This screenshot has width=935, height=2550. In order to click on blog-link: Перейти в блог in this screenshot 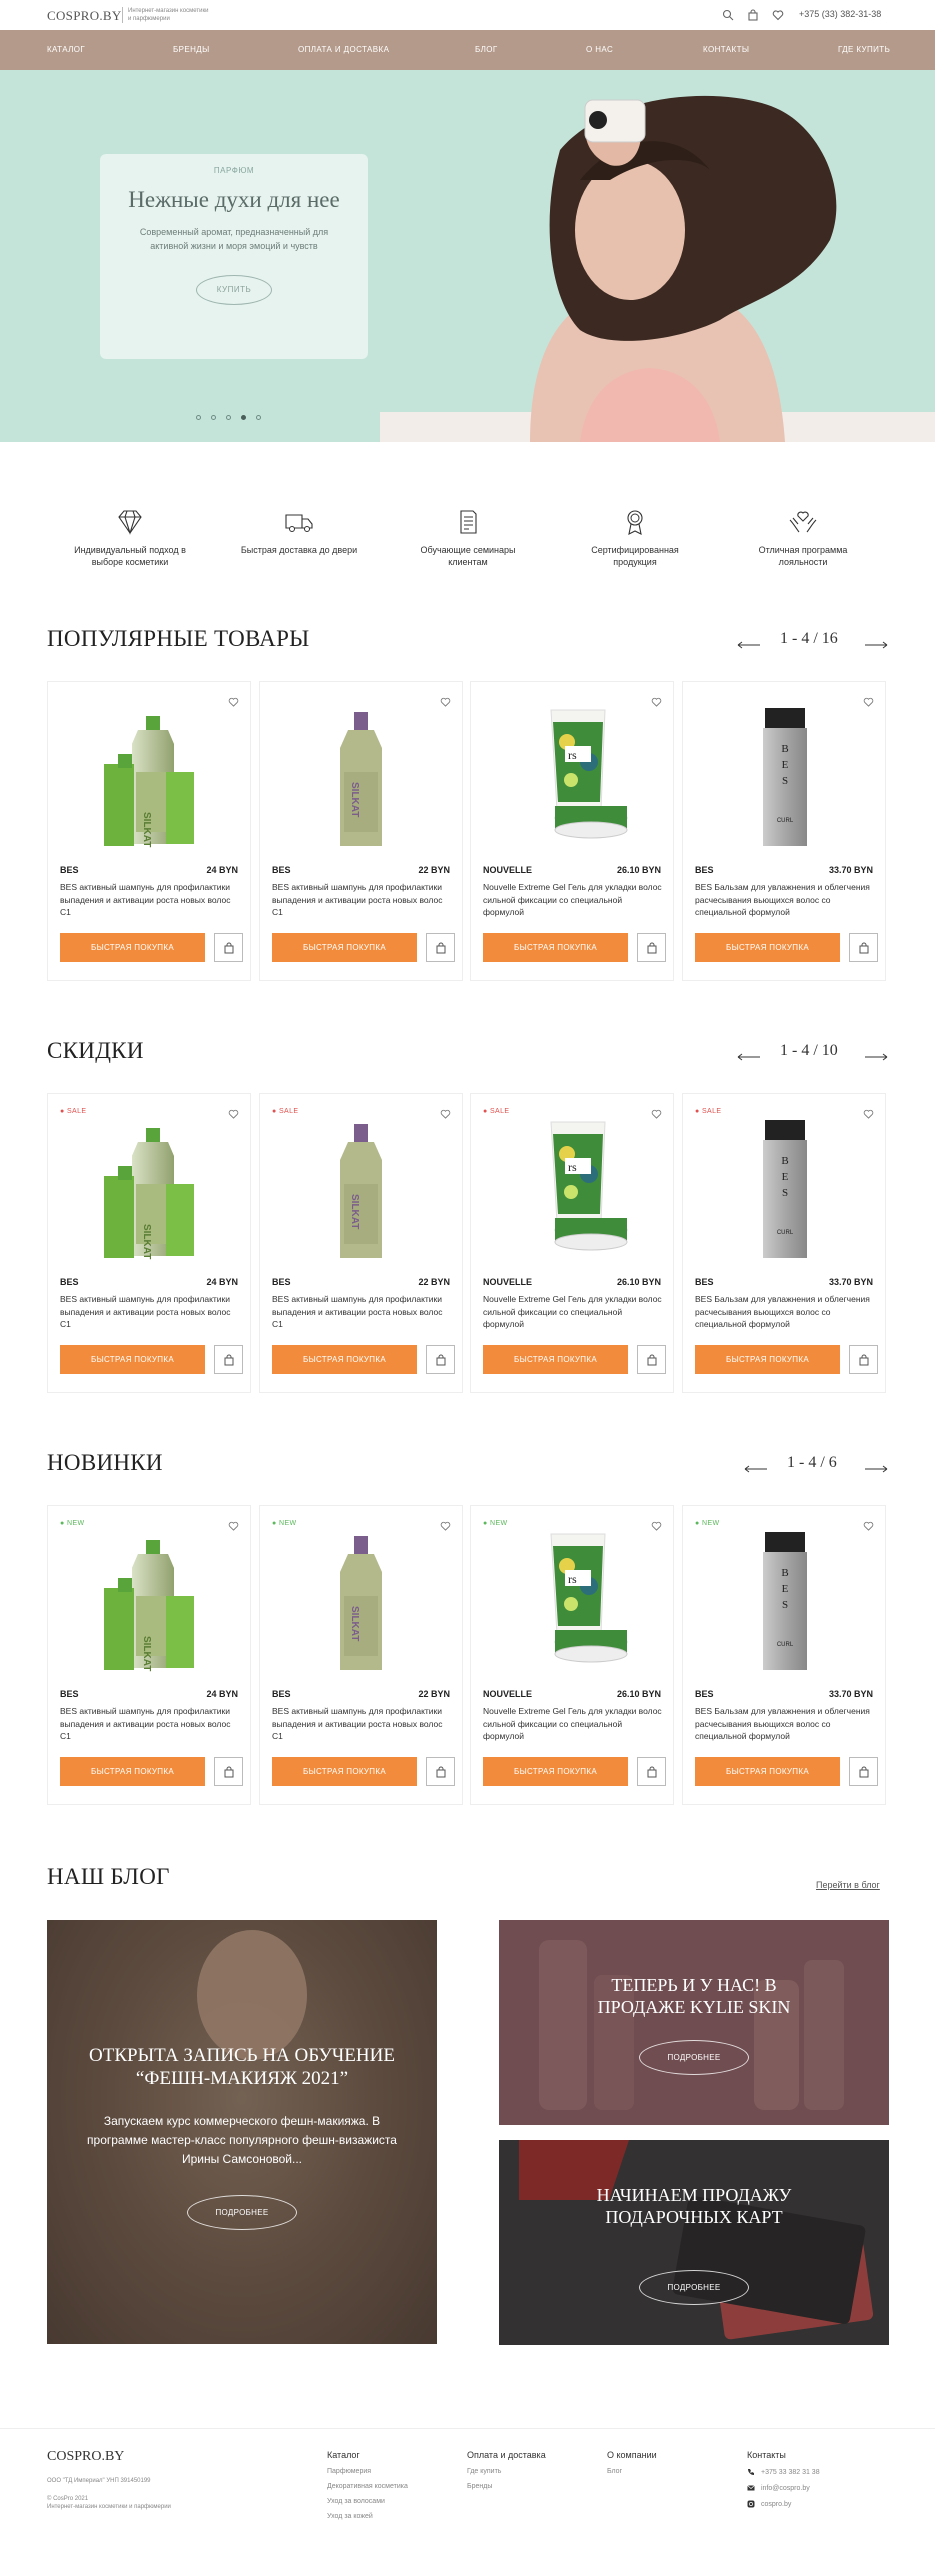, I will do `click(848, 1885)`.